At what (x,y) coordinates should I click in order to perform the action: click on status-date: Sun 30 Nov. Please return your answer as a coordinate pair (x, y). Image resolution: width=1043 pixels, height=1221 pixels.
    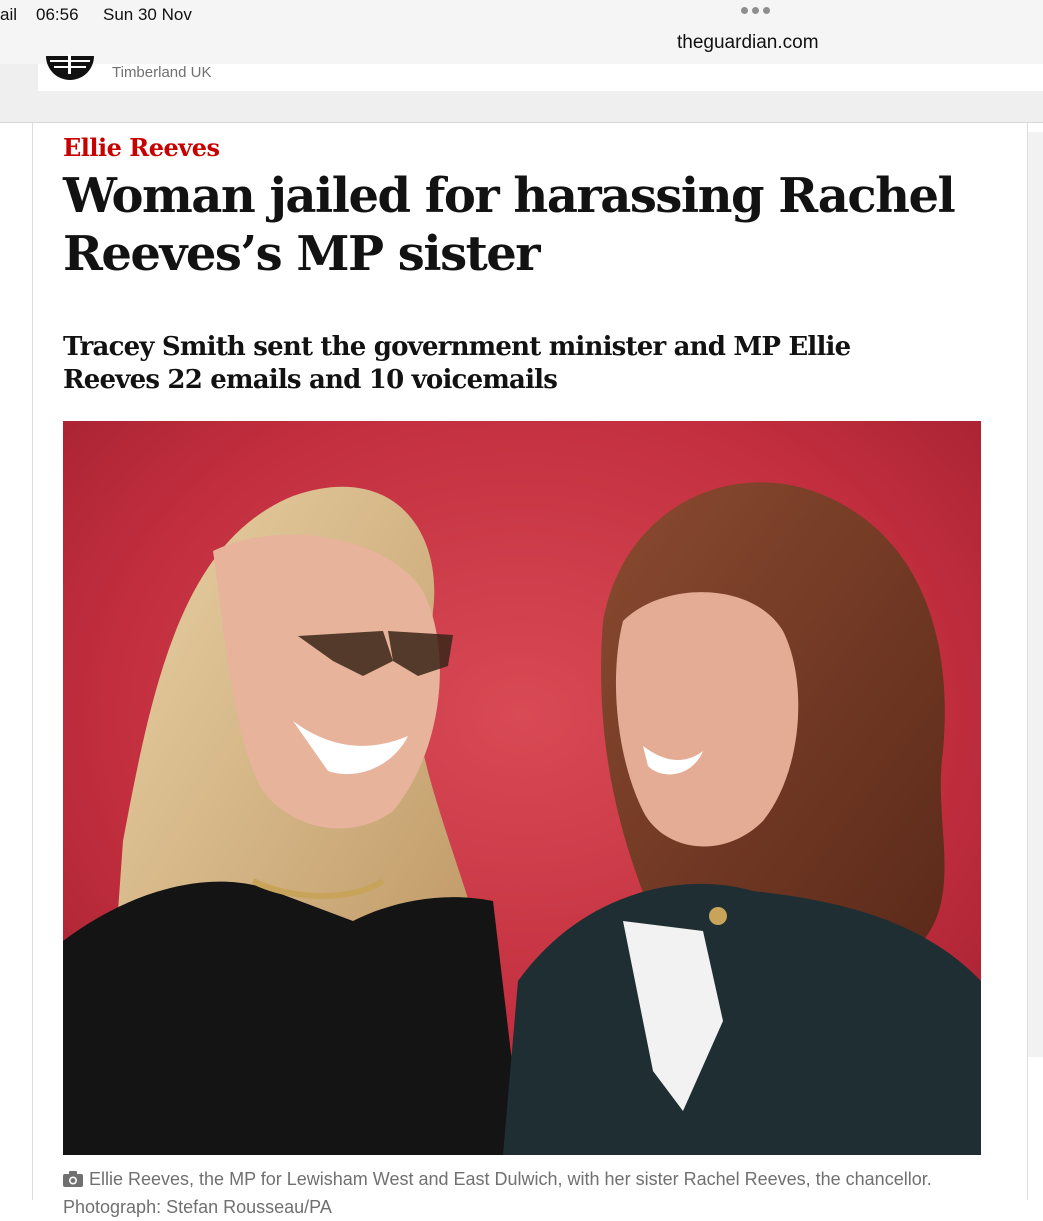
    Looking at the image, I should click on (147, 14).